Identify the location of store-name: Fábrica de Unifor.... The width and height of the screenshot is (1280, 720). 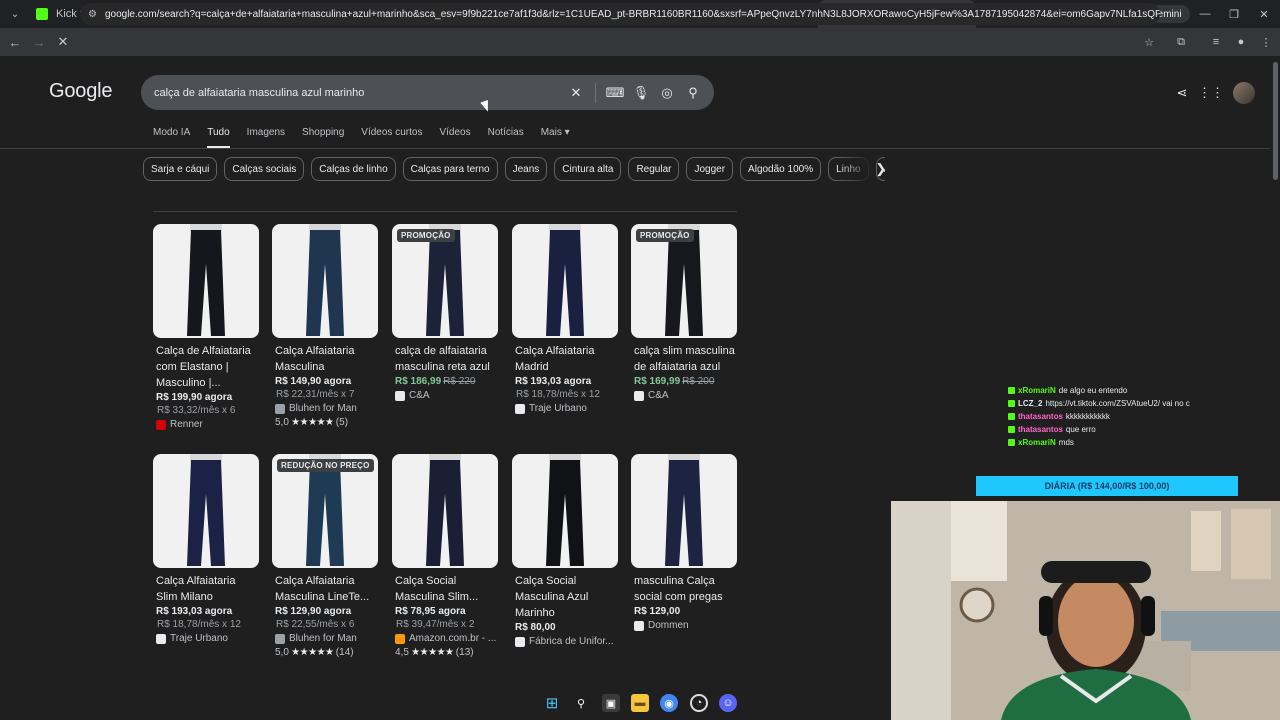
(571, 641).